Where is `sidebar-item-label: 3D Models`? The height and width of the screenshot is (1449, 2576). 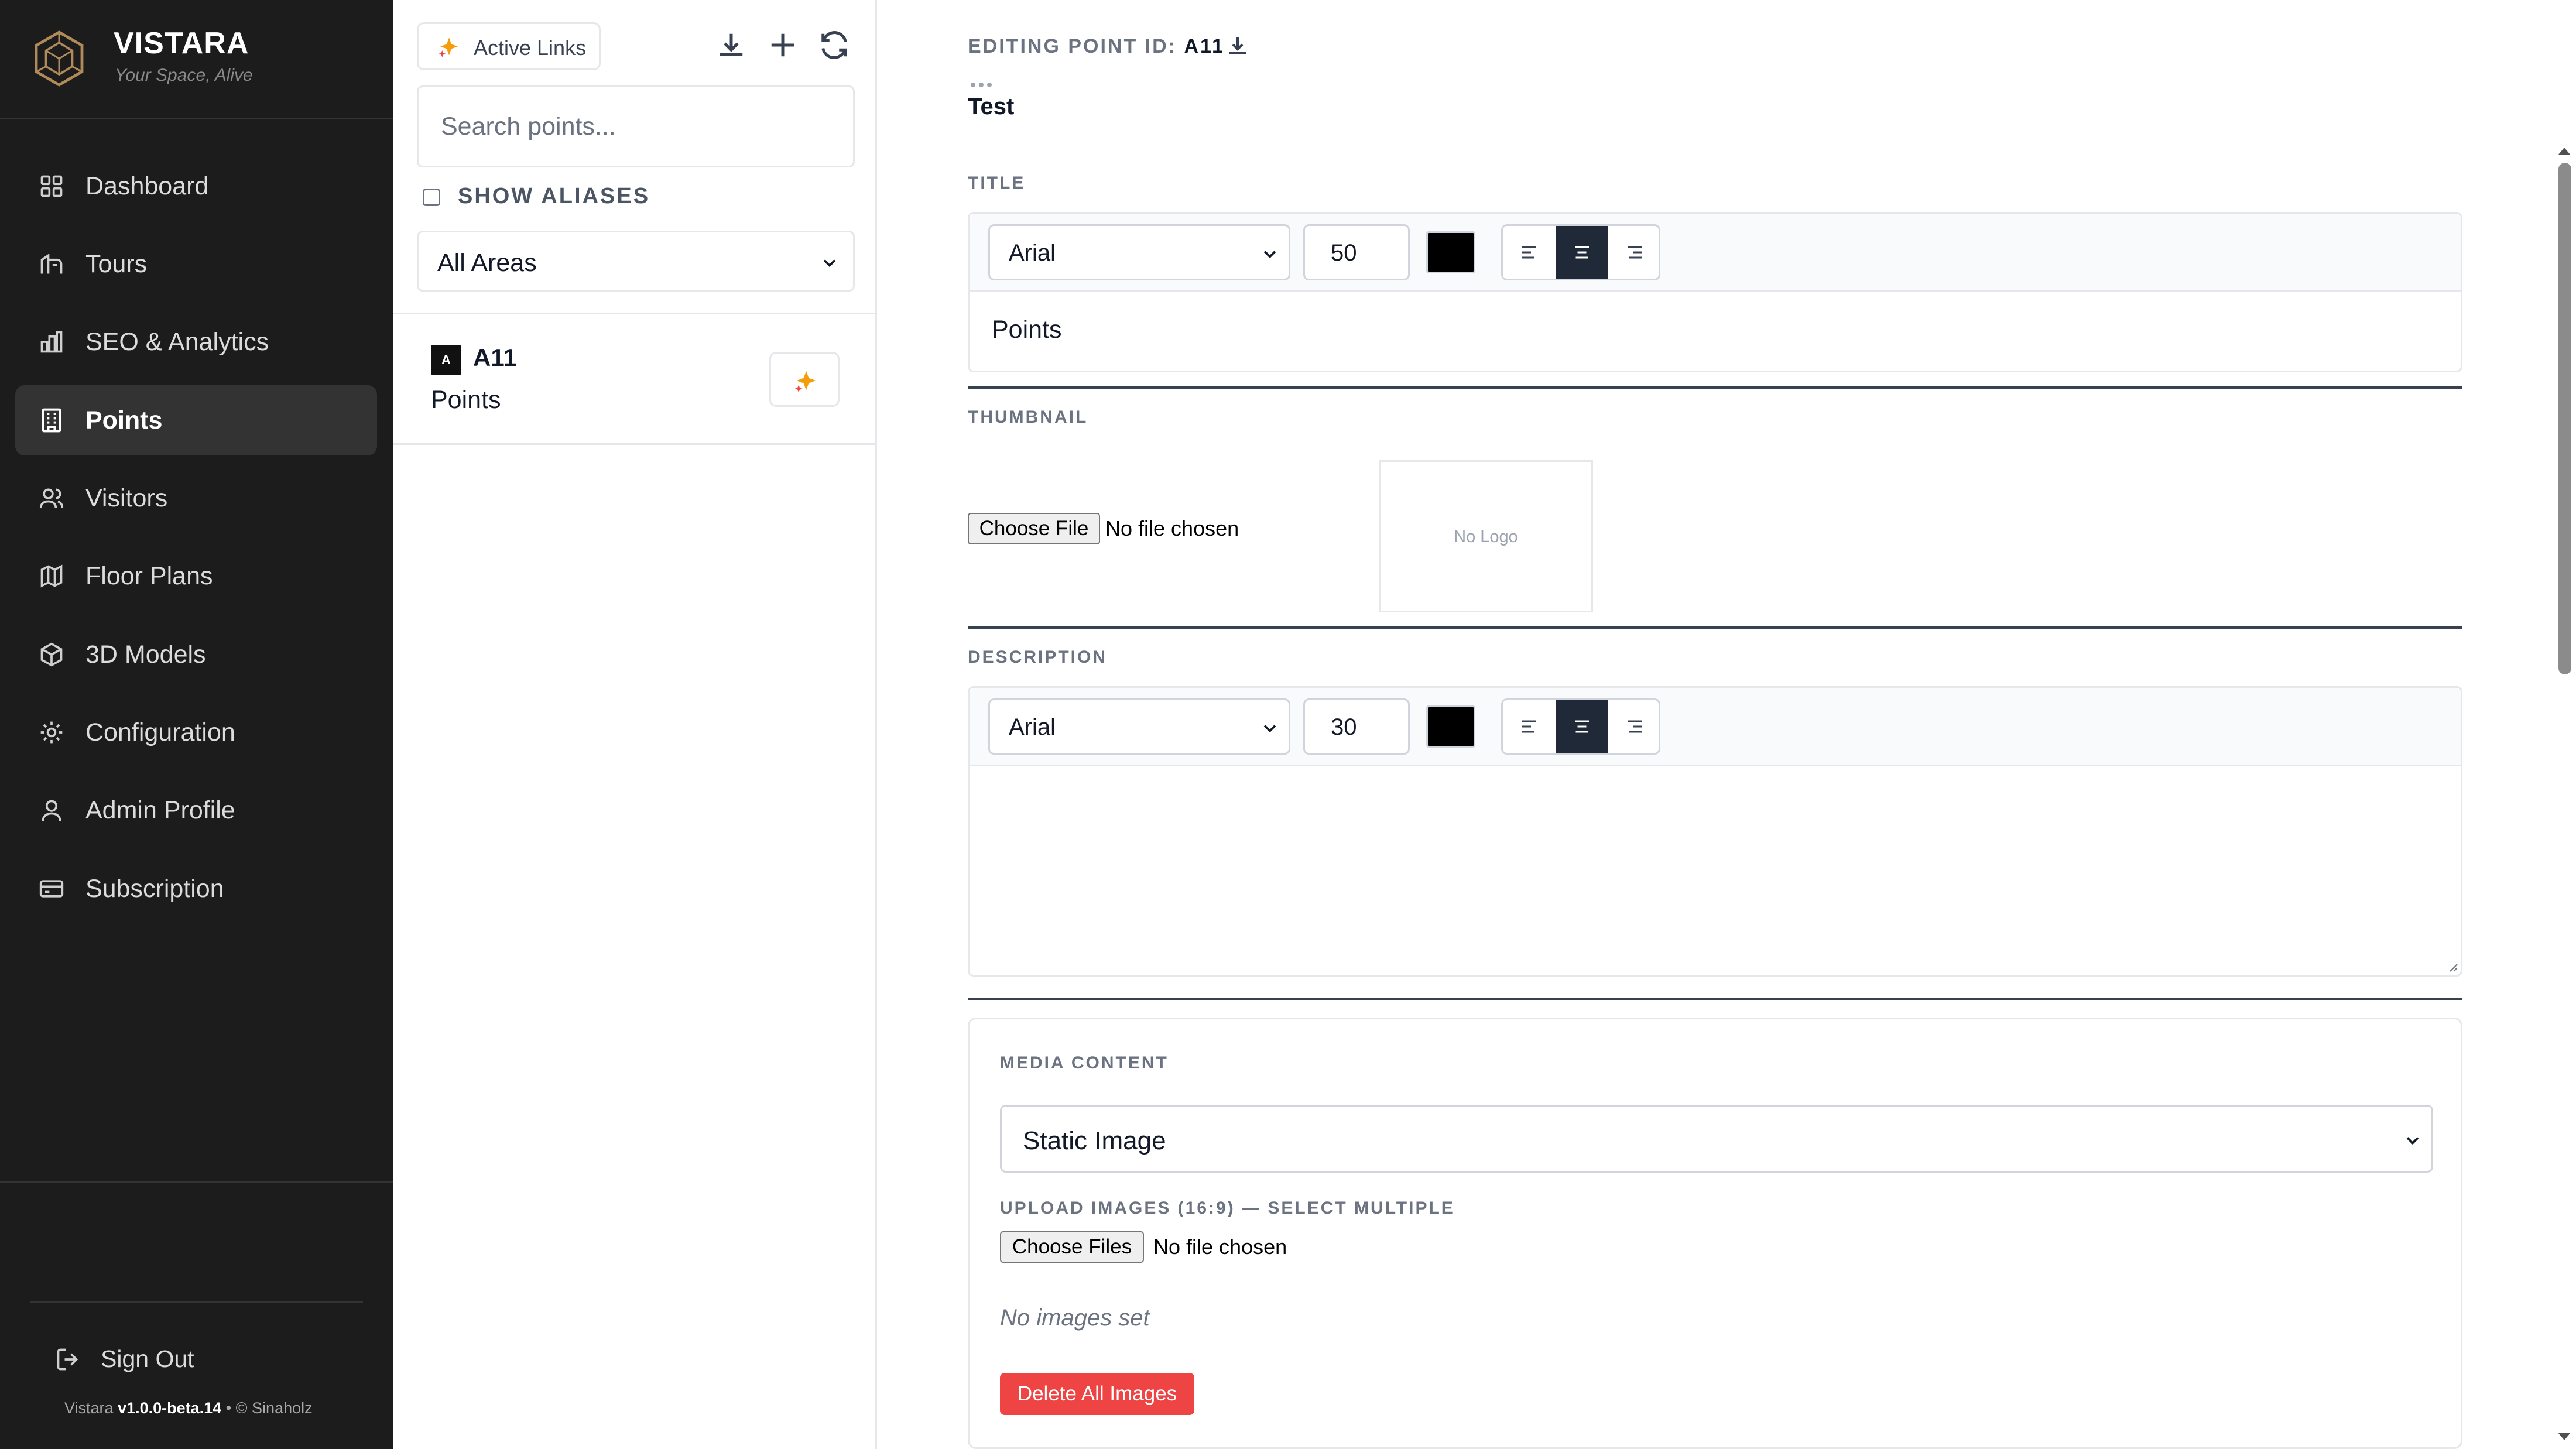 sidebar-item-label: 3D Models is located at coordinates (145, 654).